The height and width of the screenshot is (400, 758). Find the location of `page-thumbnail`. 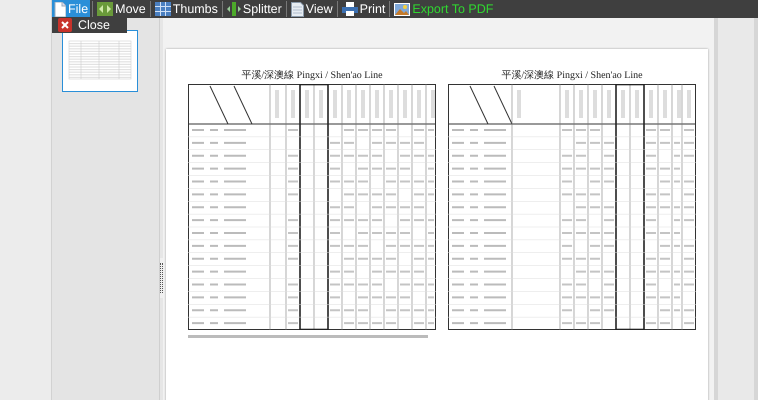

page-thumbnail is located at coordinates (100, 61).